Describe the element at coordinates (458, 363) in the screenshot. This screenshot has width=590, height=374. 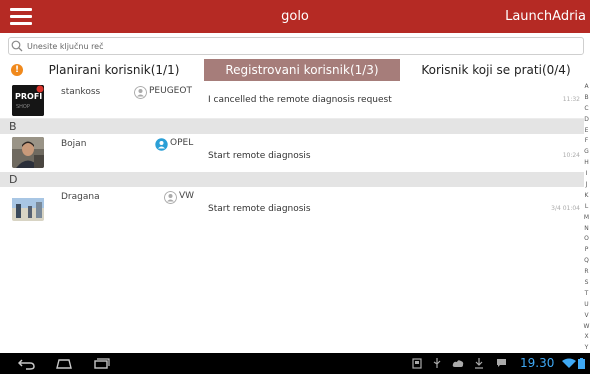
I see `cloud-icon` at that location.